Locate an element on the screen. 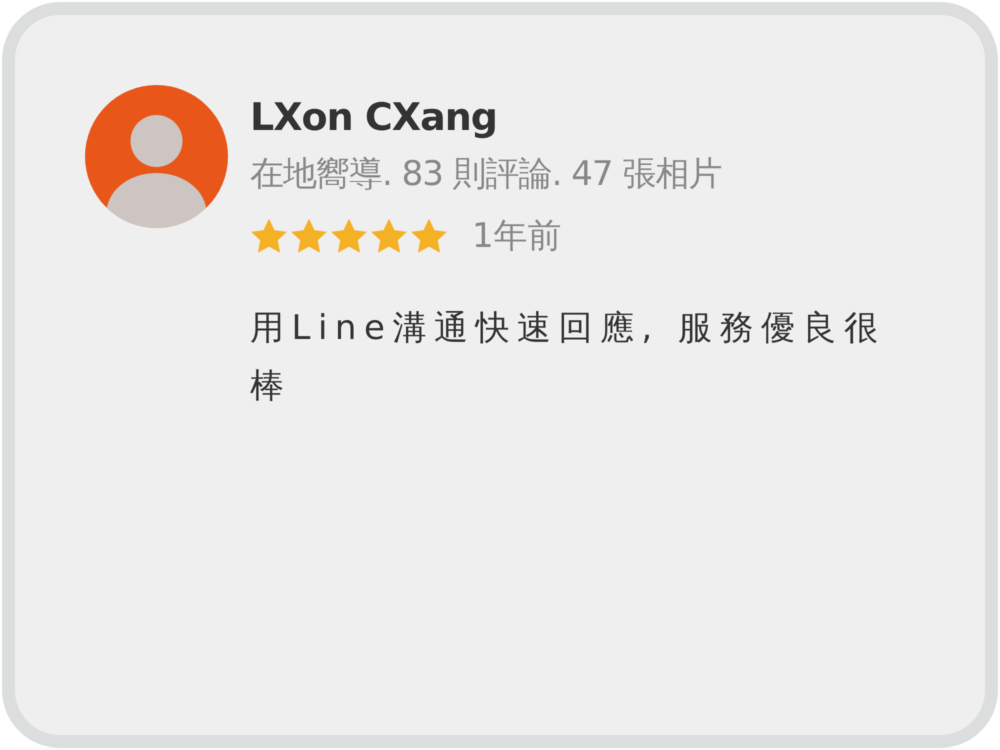 The height and width of the screenshot is (750, 1000). review-time: 1年前 is located at coordinates (517, 236).